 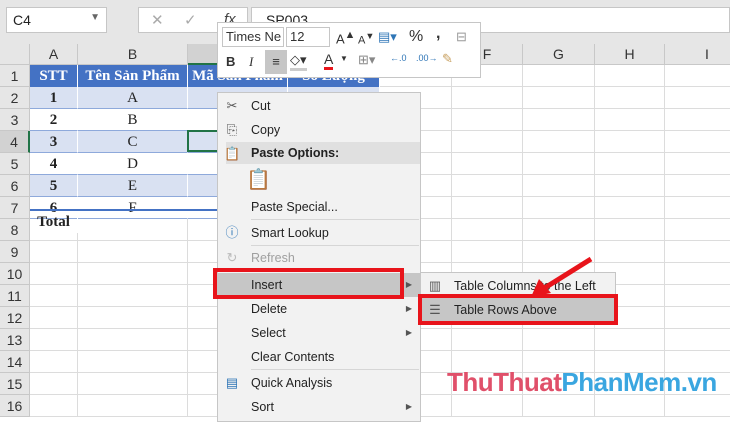 I want to click on table-cell: D, so click(x=133, y=164).